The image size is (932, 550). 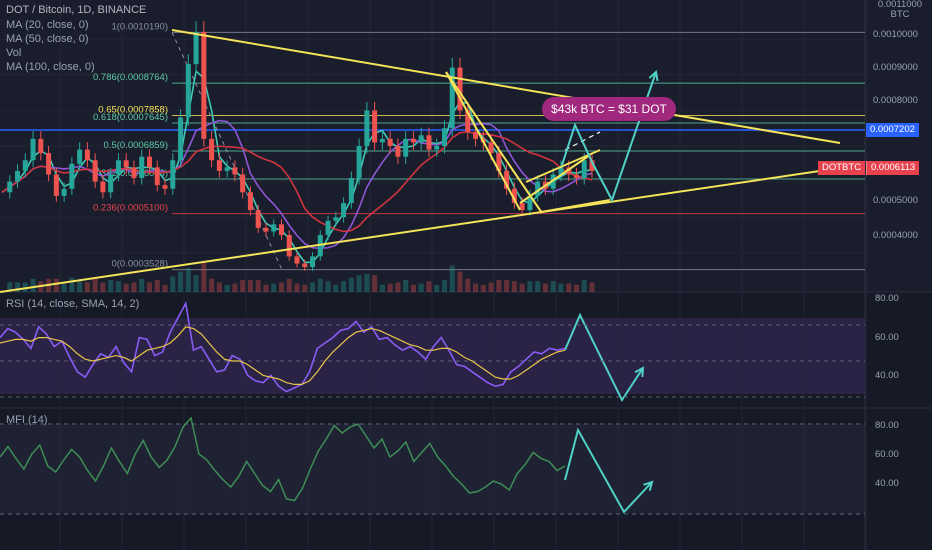 What do you see at coordinates (47, 25) in the screenshot?
I see `indicator-ma20: MA (20, close, 0)` at bounding box center [47, 25].